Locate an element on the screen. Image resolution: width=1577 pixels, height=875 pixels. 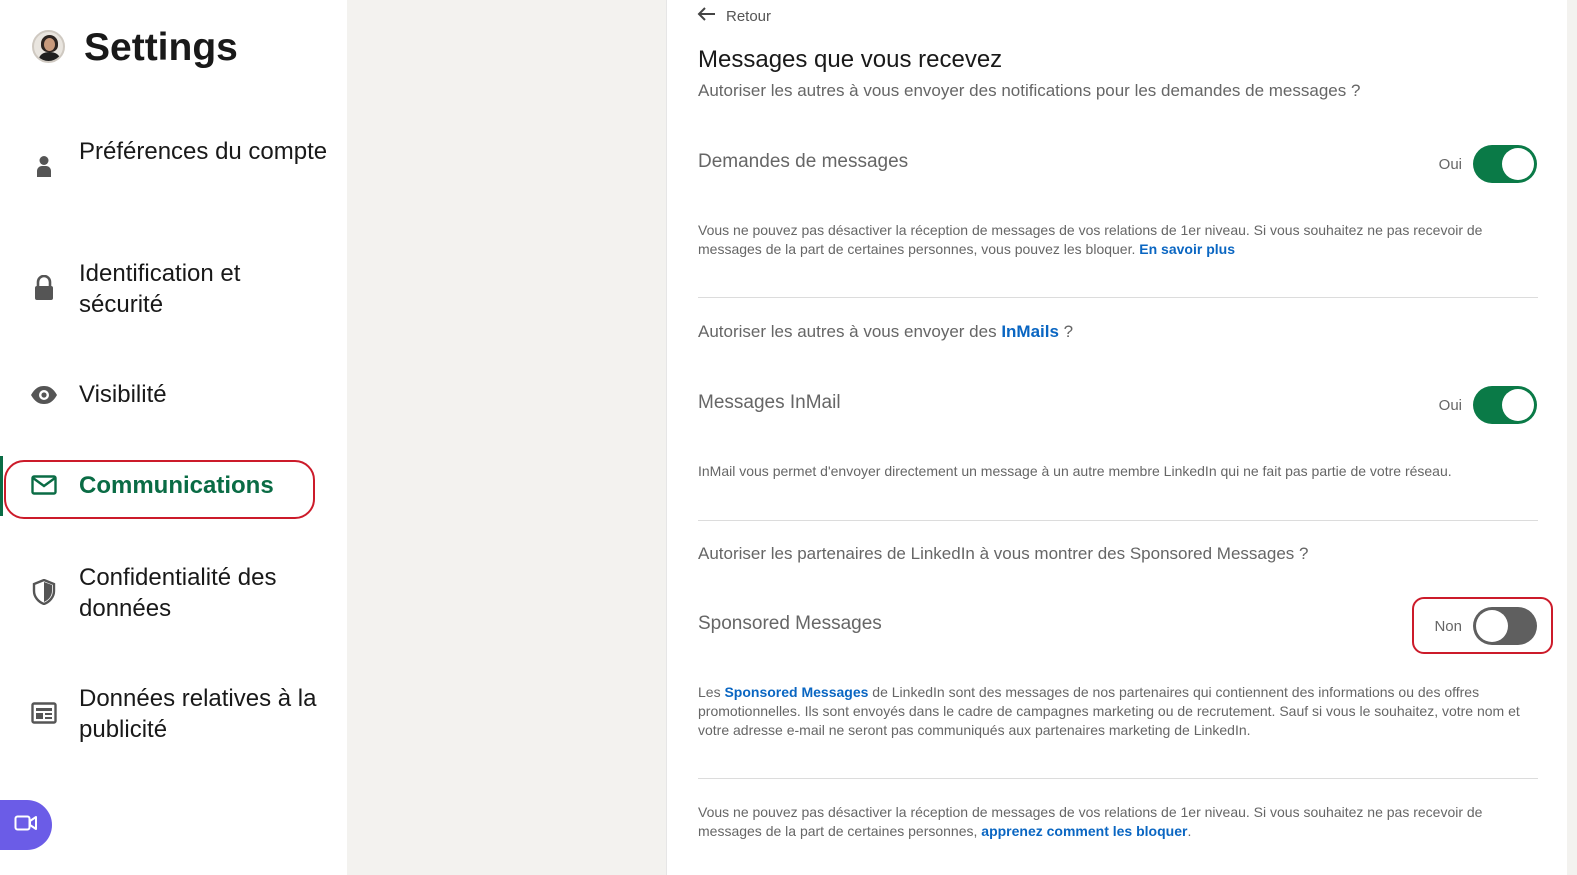
block-info-link: apprenez comment les bloquer is located at coordinates (1084, 831).